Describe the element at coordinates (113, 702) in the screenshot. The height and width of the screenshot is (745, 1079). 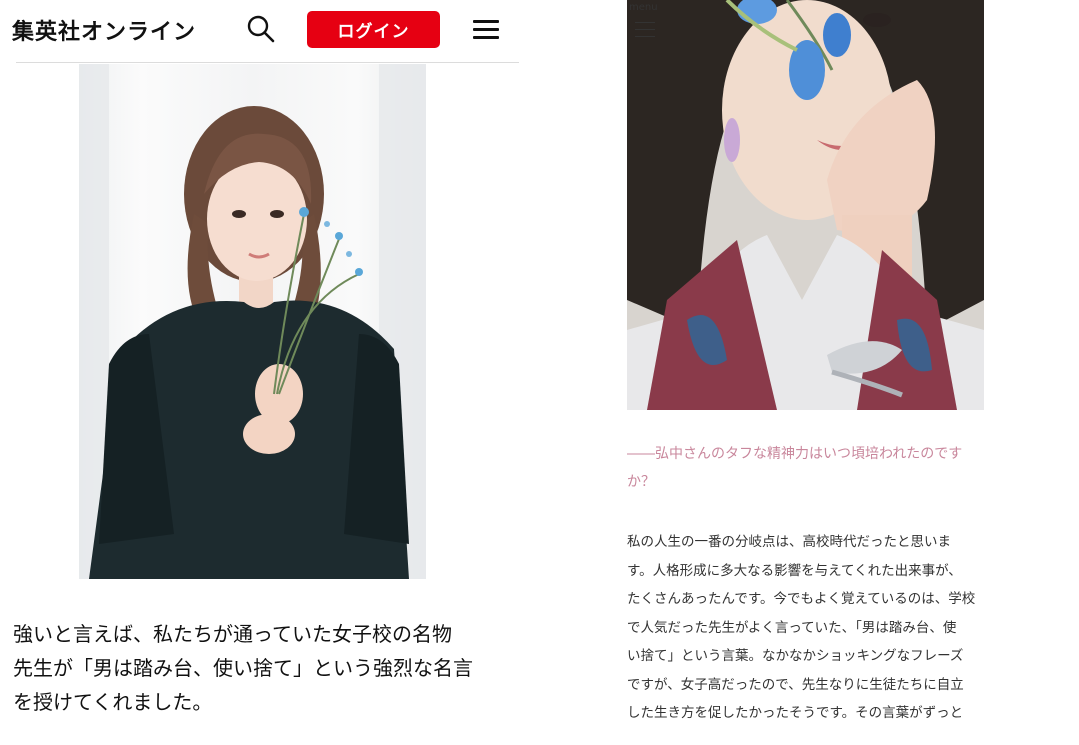
I see `text-line: を授けてくれました。` at that location.